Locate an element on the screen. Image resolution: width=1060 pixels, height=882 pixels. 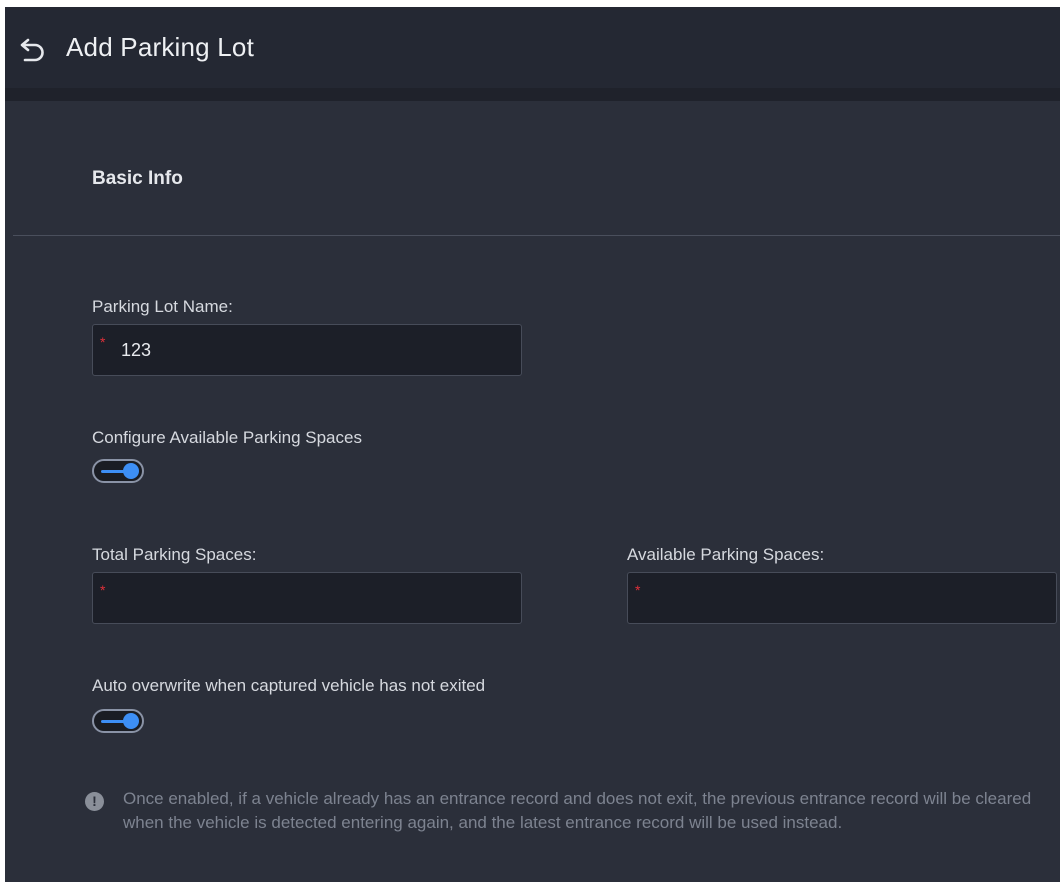
info-icon: ! is located at coordinates (94, 801).